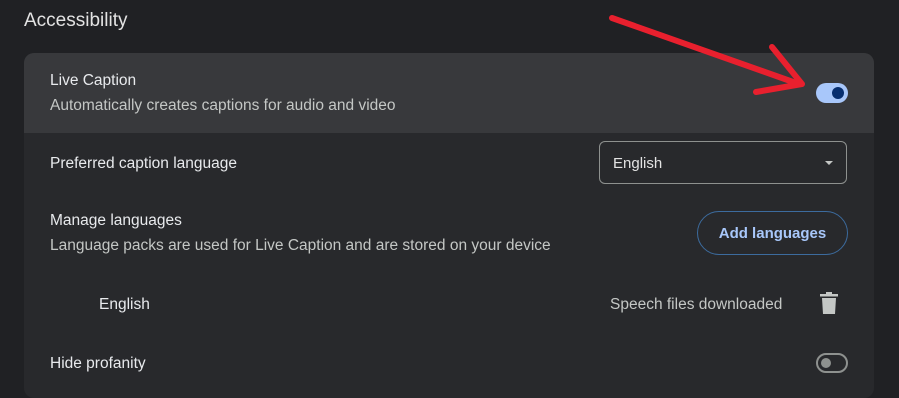 The height and width of the screenshot is (398, 899). What do you see at coordinates (143, 163) in the screenshot?
I see `caption-language-label: Preferred caption language` at bounding box center [143, 163].